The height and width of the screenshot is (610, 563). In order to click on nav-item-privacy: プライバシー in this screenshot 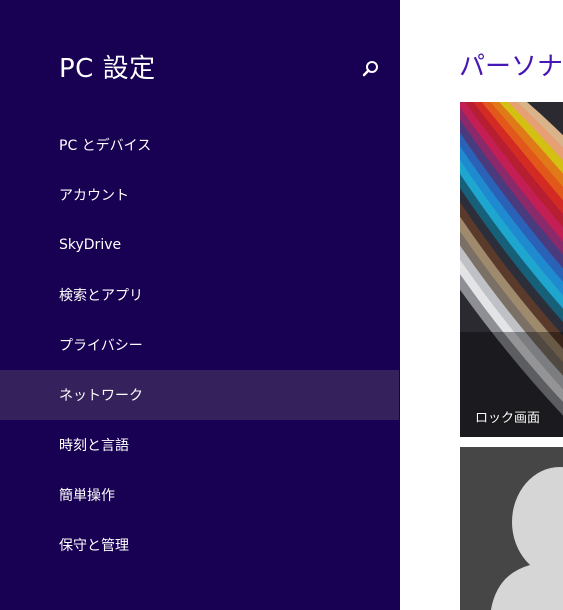, I will do `click(199, 345)`.